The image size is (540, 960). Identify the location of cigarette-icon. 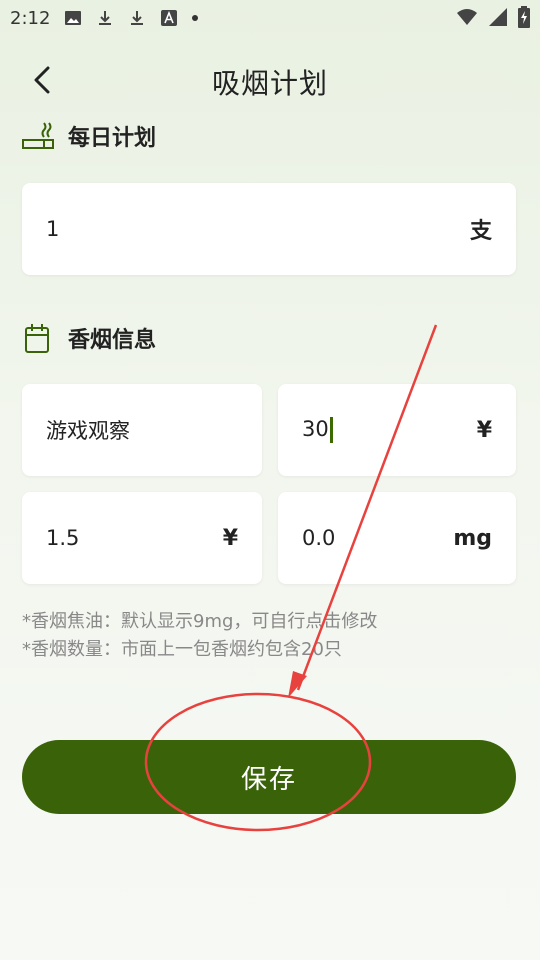
(38, 135).